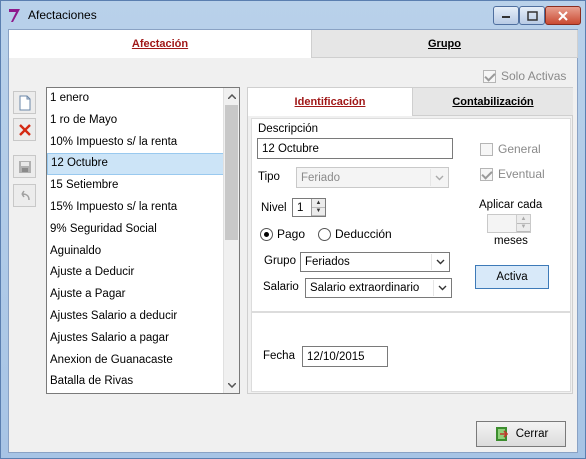 This screenshot has width=586, height=459. Describe the element at coordinates (143, 382) in the screenshot. I see `list-item: Batalla de Rivas` at that location.